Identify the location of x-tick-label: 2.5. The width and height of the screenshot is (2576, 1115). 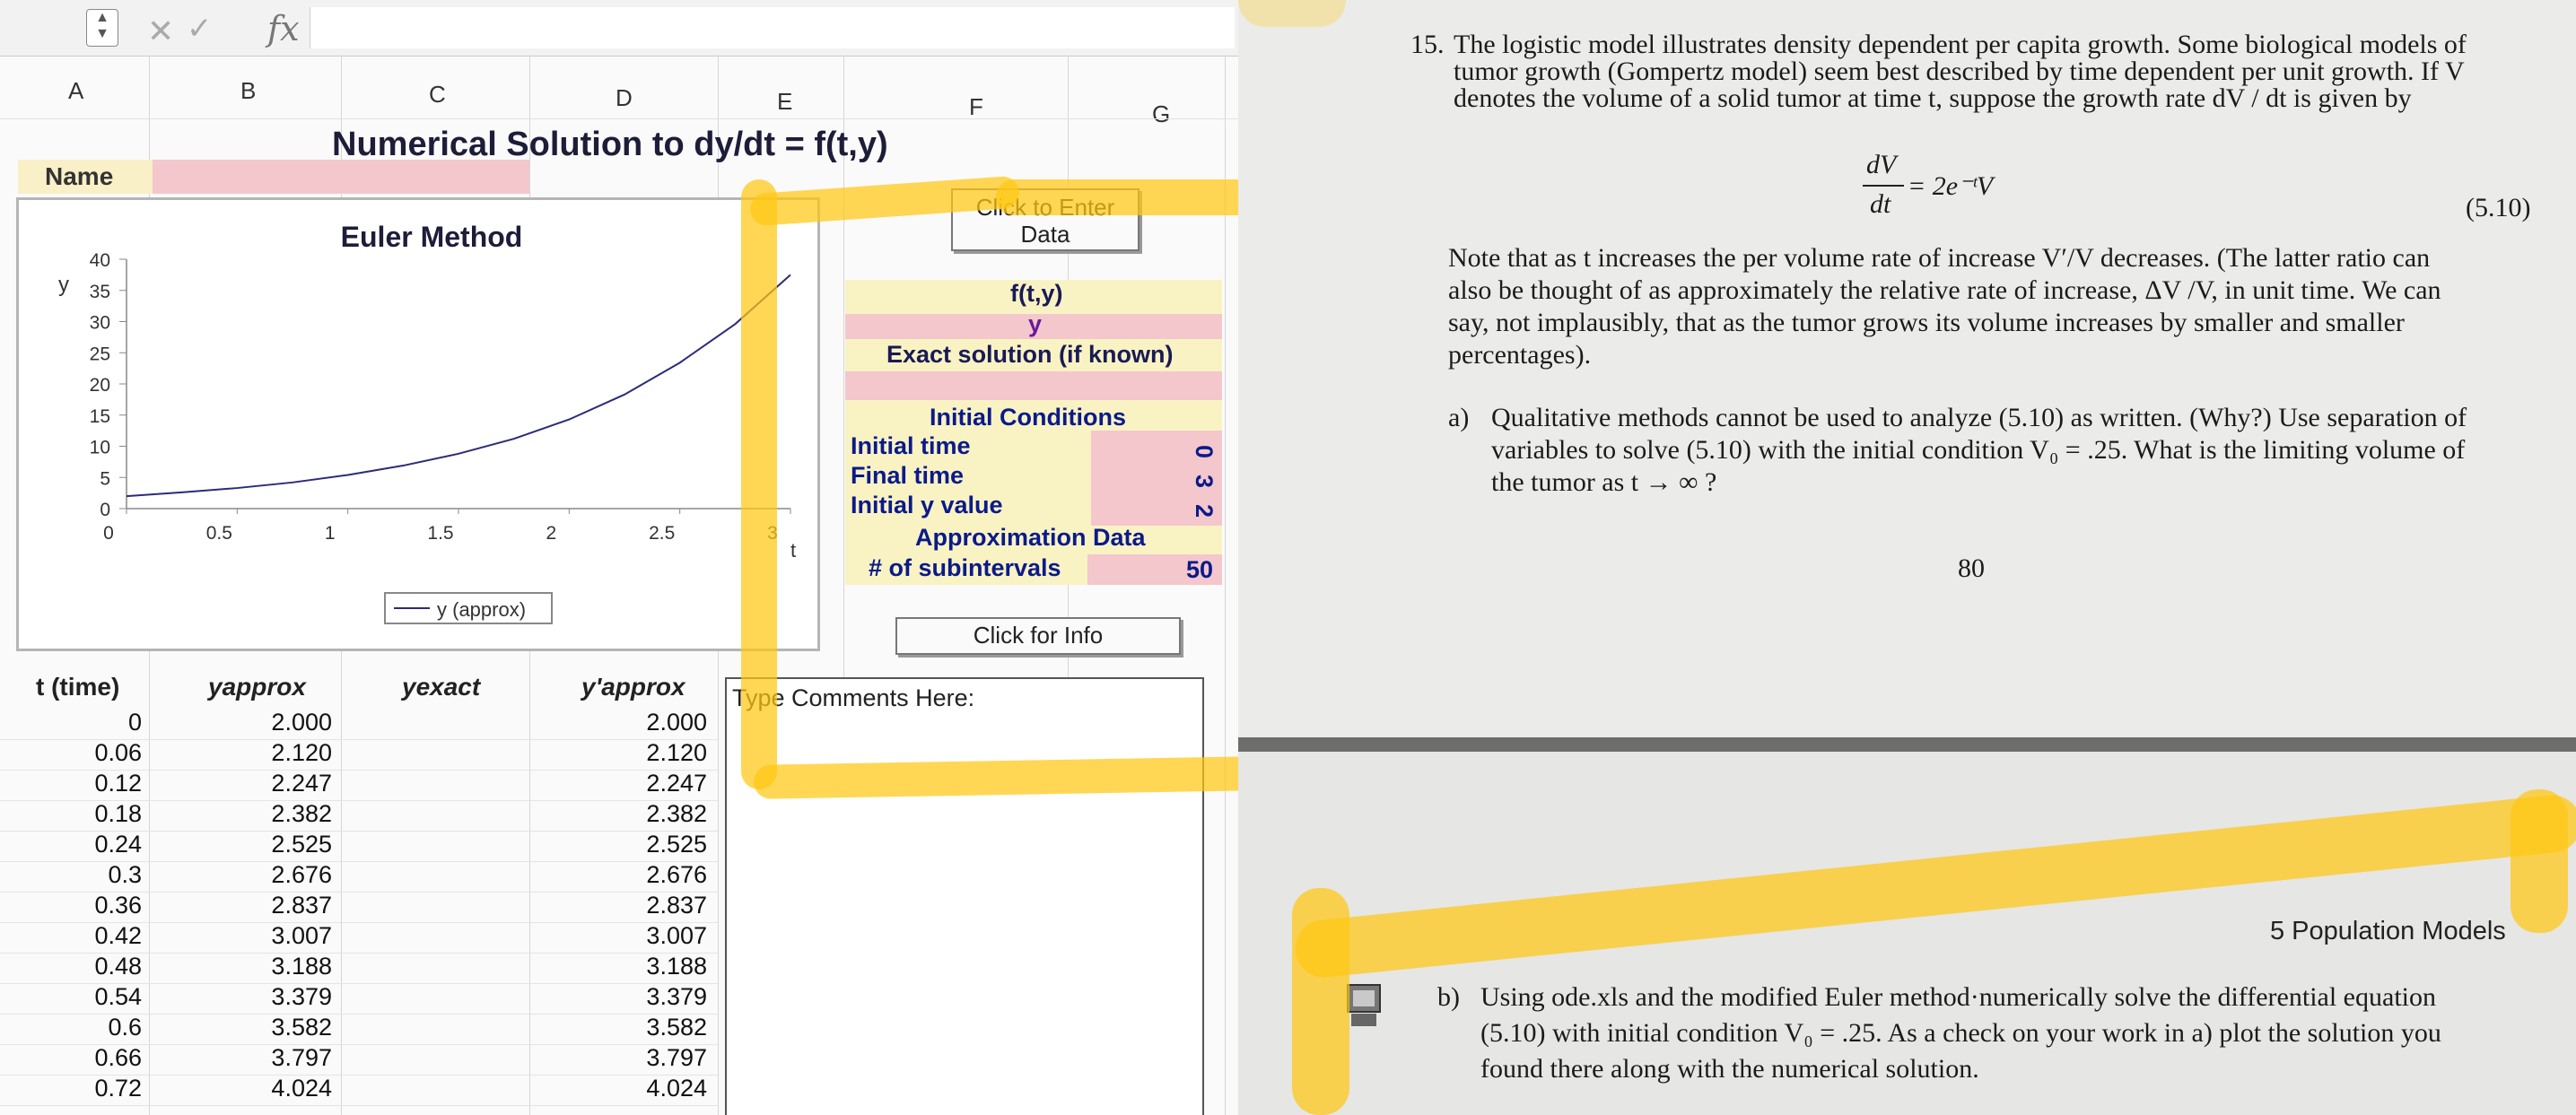
(662, 533).